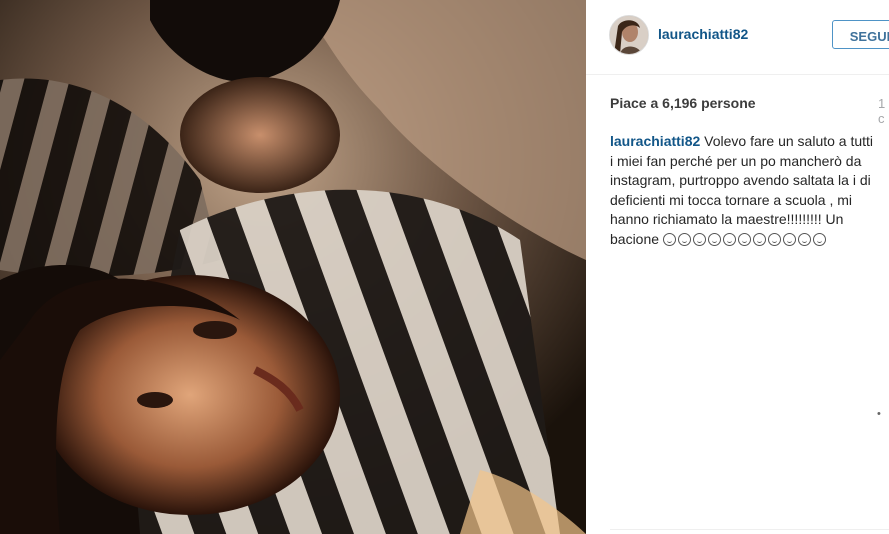  I want to click on caption-emojis, so click(745, 239).